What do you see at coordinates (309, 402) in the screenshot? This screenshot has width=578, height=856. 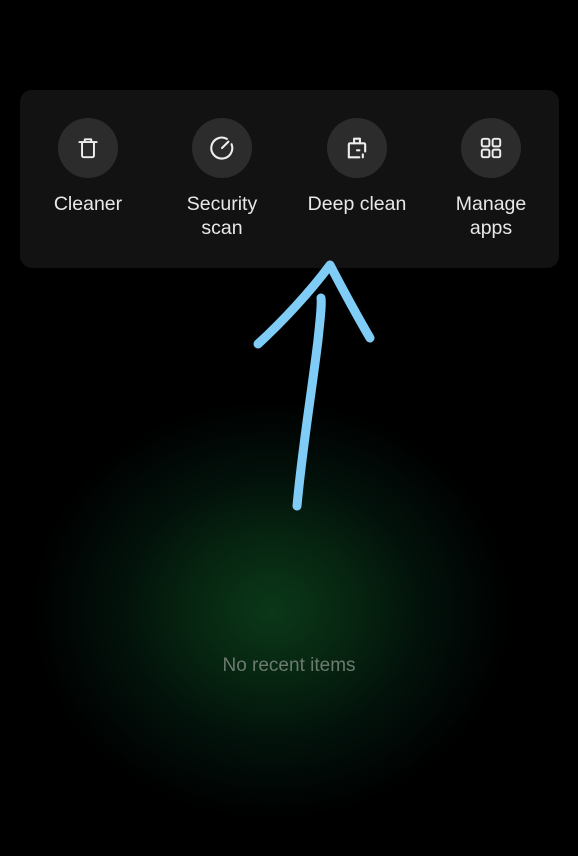 I see `arrow-shaft` at bounding box center [309, 402].